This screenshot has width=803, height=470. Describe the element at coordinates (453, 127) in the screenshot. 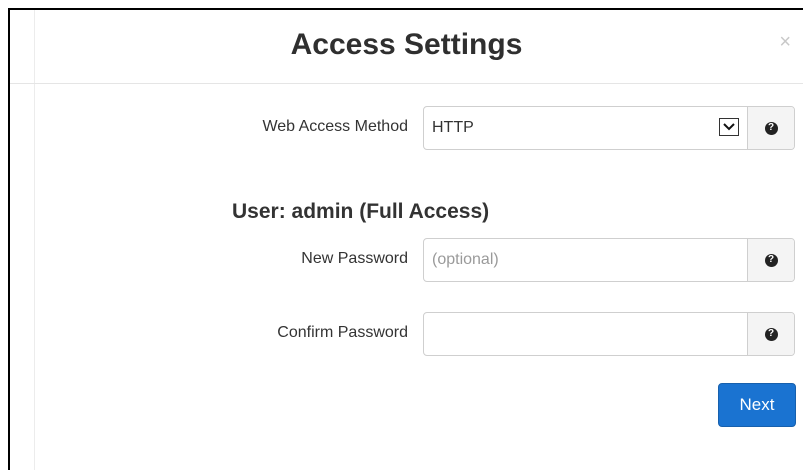

I see `web-access-value: HTTP` at that location.